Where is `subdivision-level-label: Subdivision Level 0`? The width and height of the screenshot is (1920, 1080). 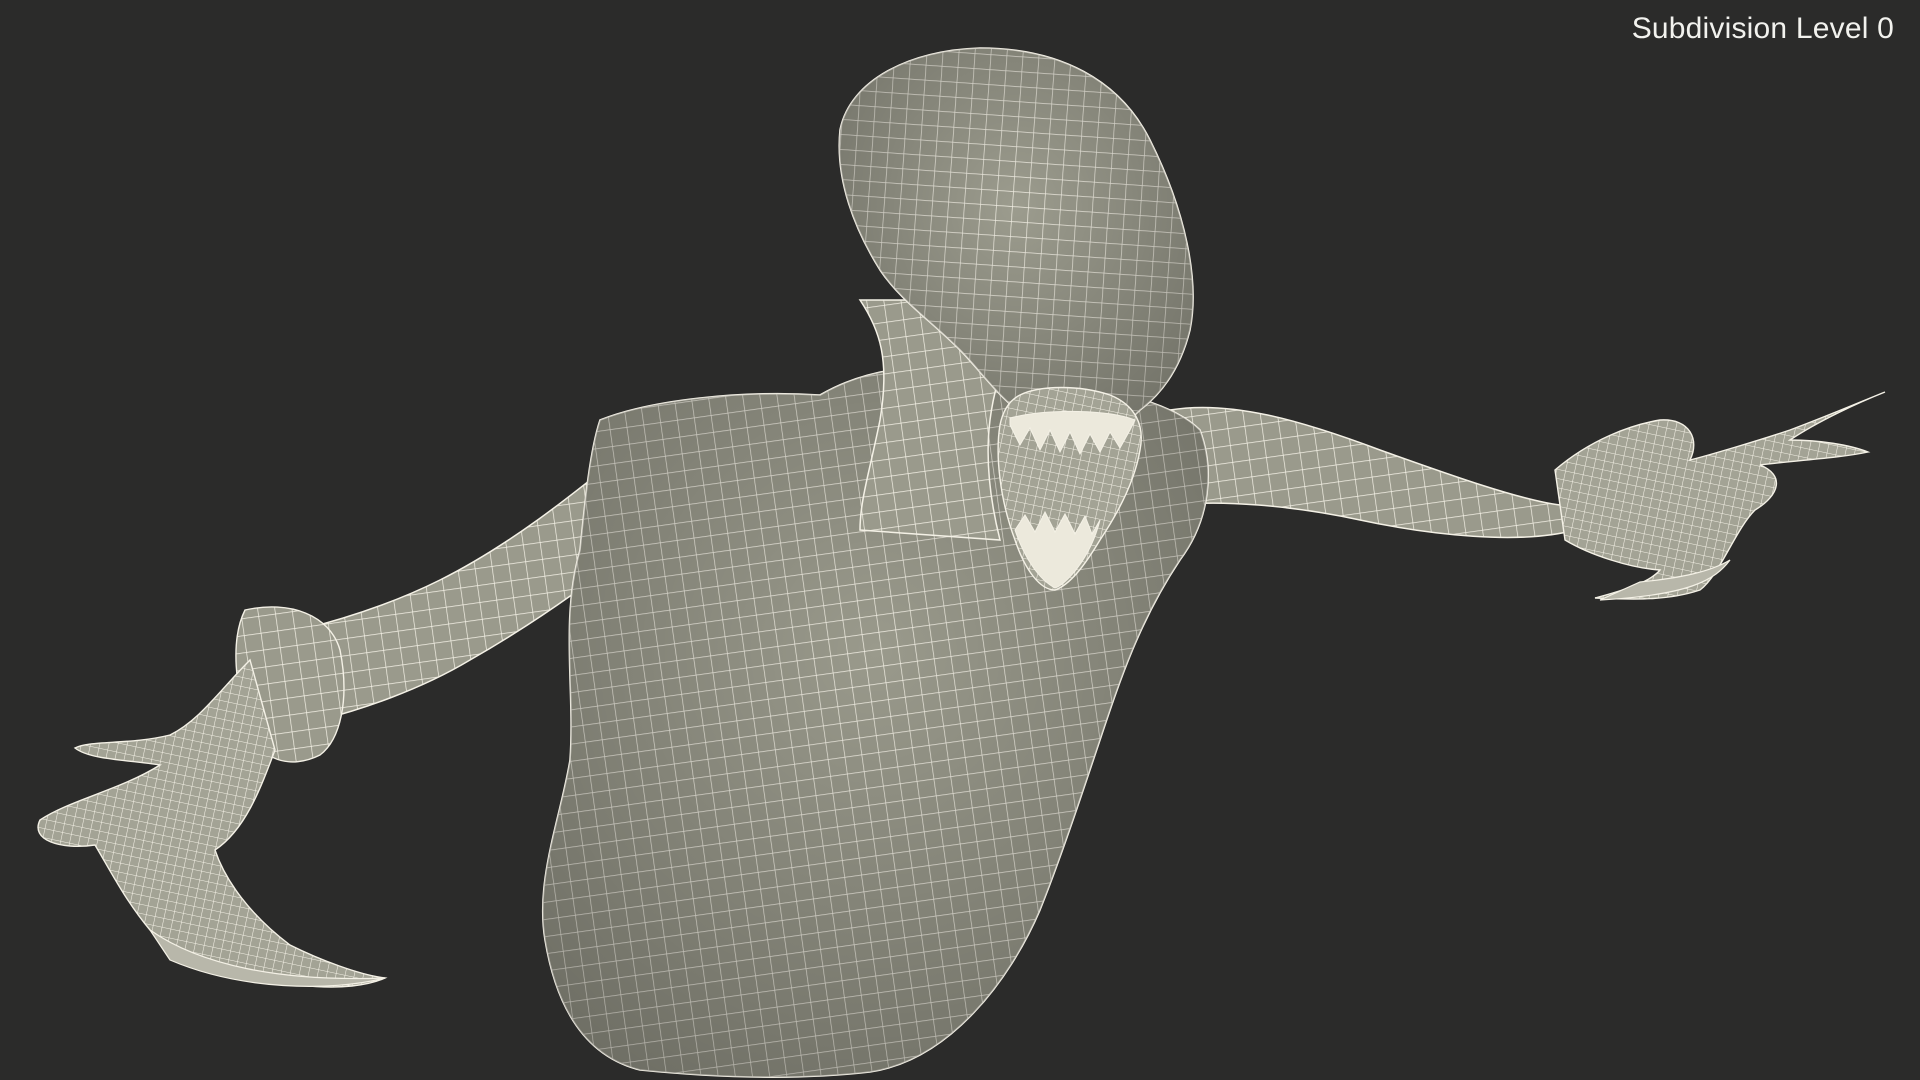
subdivision-level-label: Subdivision Level 0 is located at coordinates (1762, 28).